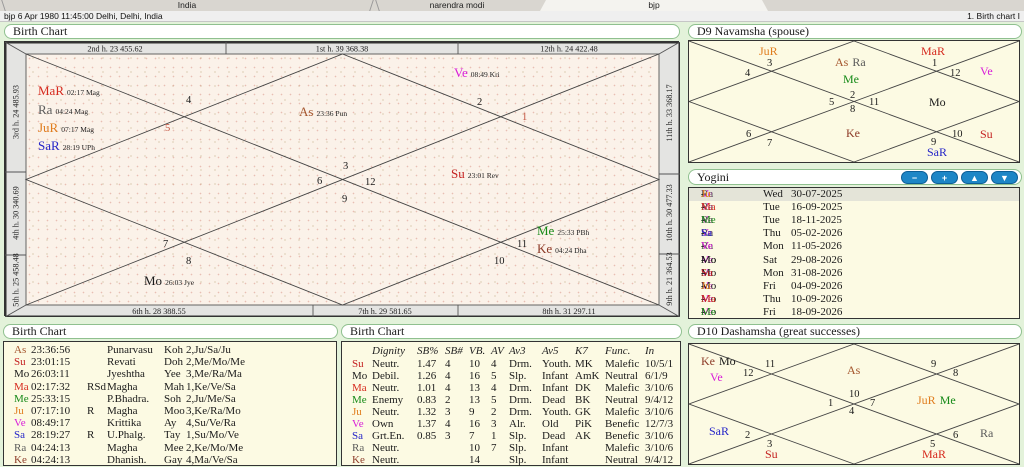 The width and height of the screenshot is (1024, 467). I want to click on yogini-period-row: Ve - Ra - Sa Thu 05-02-2026, so click(854, 233).